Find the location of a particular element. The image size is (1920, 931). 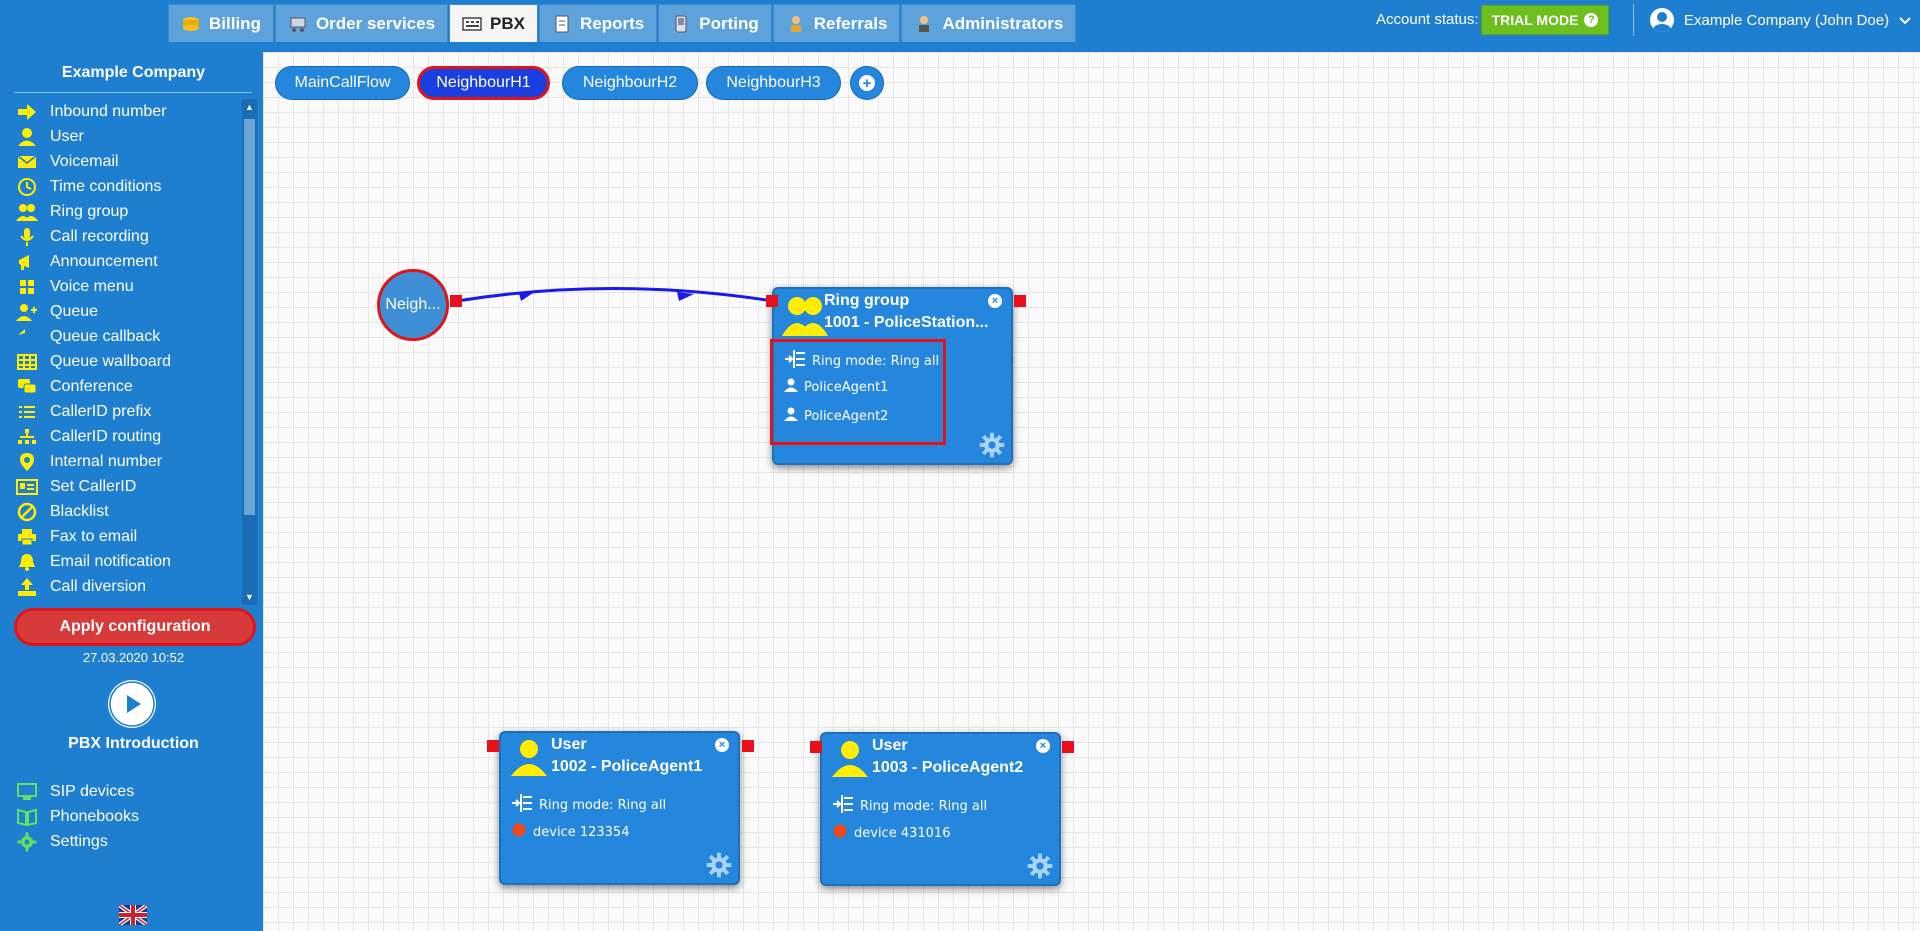

user-plus-icon is located at coordinates (27, 312).